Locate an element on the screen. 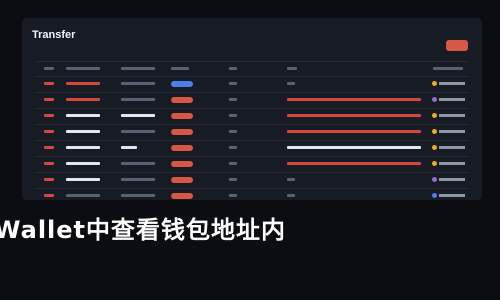 Image resolution: width=500 pixels, height=300 pixels. new-transfer-button is located at coordinates (457, 45).